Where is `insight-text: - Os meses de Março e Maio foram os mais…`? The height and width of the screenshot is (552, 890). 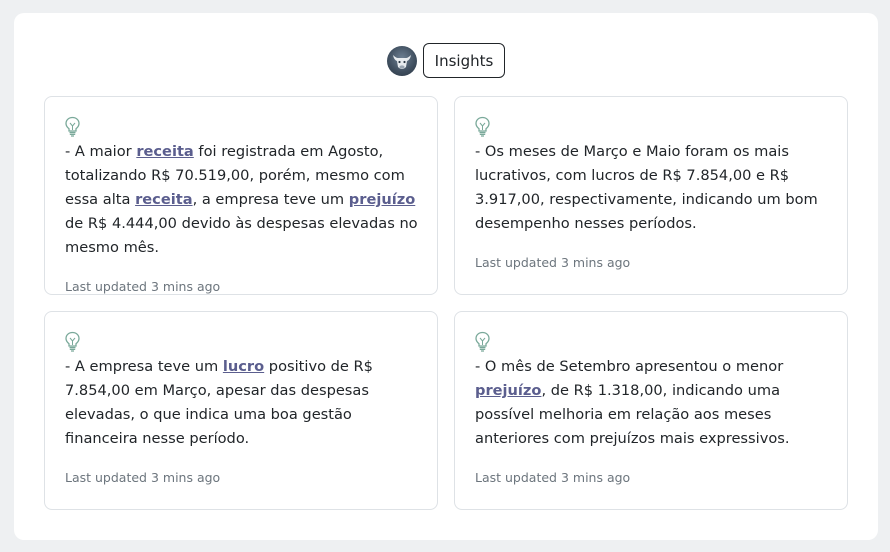
insight-text: - Os meses de Março e Maio foram os mais… is located at coordinates (653, 188).